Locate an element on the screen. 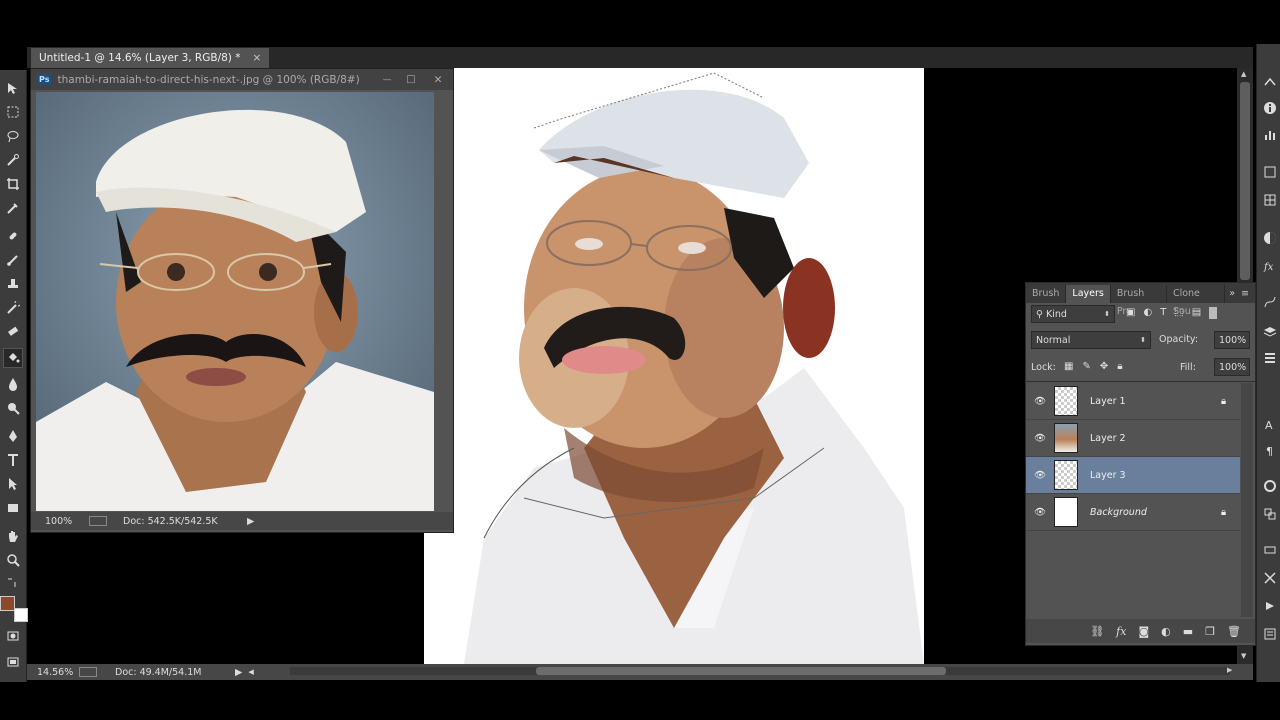  layer-filter-select: ⚲ Kind ⬍ is located at coordinates (1073, 314).